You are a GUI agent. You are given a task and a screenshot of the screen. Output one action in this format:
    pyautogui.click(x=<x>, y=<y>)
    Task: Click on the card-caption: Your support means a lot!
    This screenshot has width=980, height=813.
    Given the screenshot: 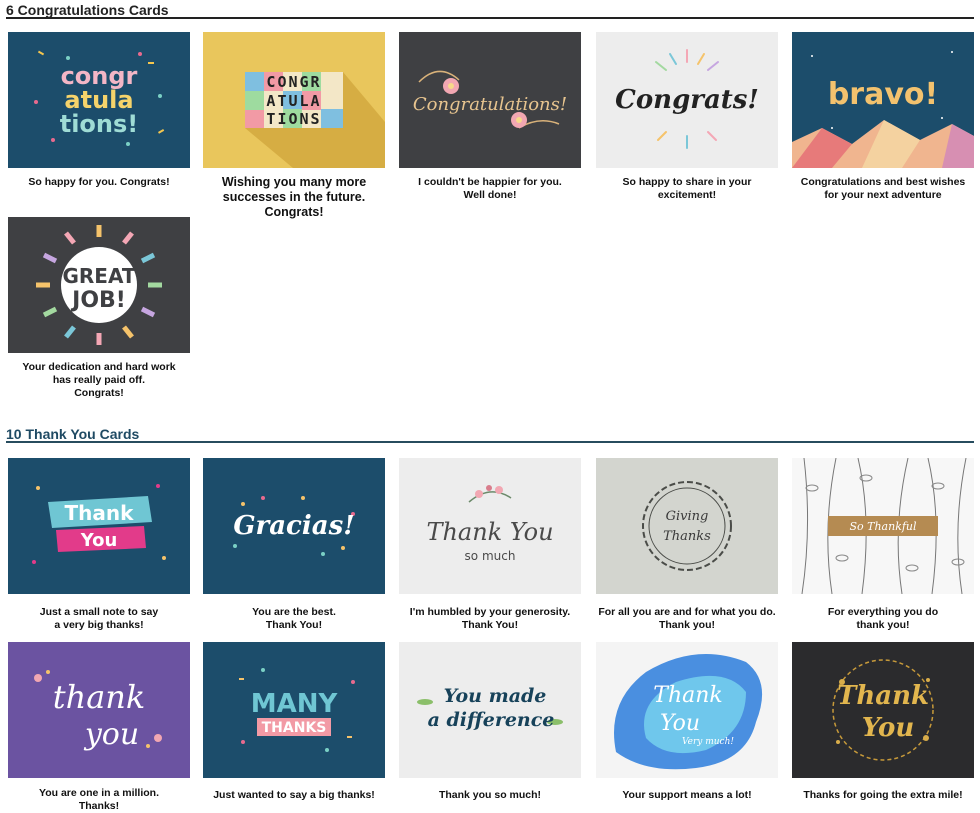 What is the action you would take?
    pyautogui.click(x=687, y=795)
    